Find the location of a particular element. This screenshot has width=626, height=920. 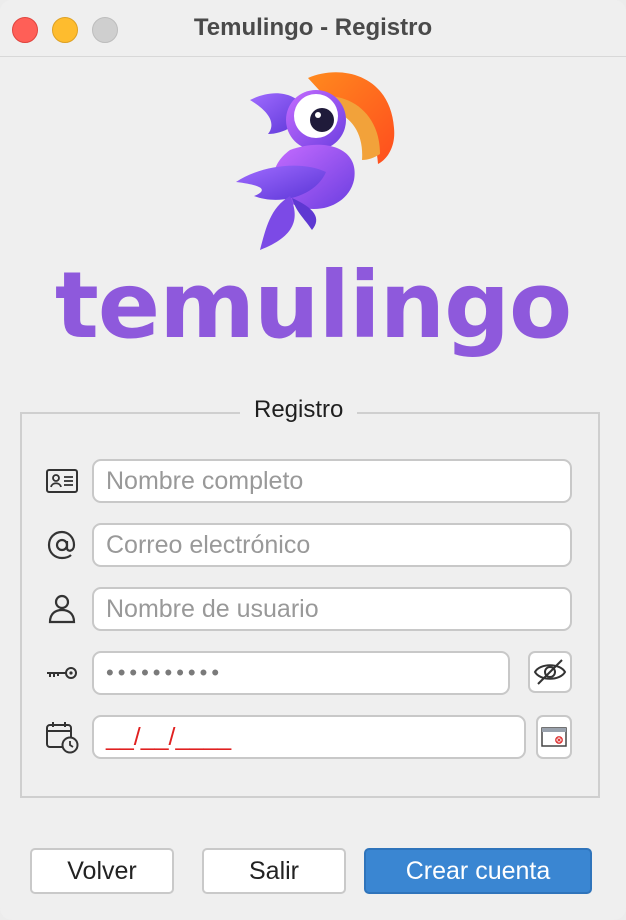

eye-slash-icon is located at coordinates (550, 672).